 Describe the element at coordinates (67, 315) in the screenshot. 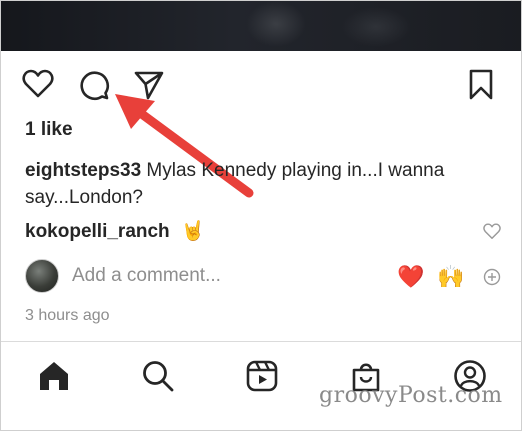

I see `post-timestamp: 3 hours ago` at that location.